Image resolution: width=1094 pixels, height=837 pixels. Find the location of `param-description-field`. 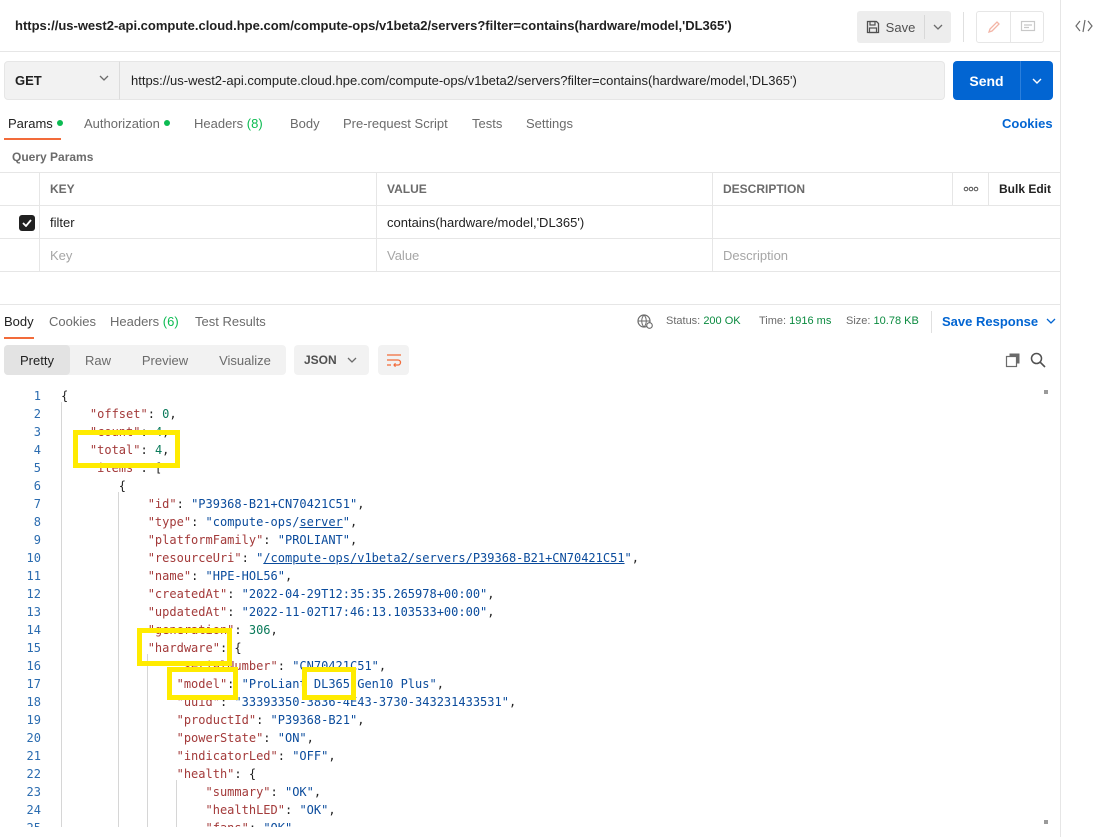

param-description-field is located at coordinates (886, 222).